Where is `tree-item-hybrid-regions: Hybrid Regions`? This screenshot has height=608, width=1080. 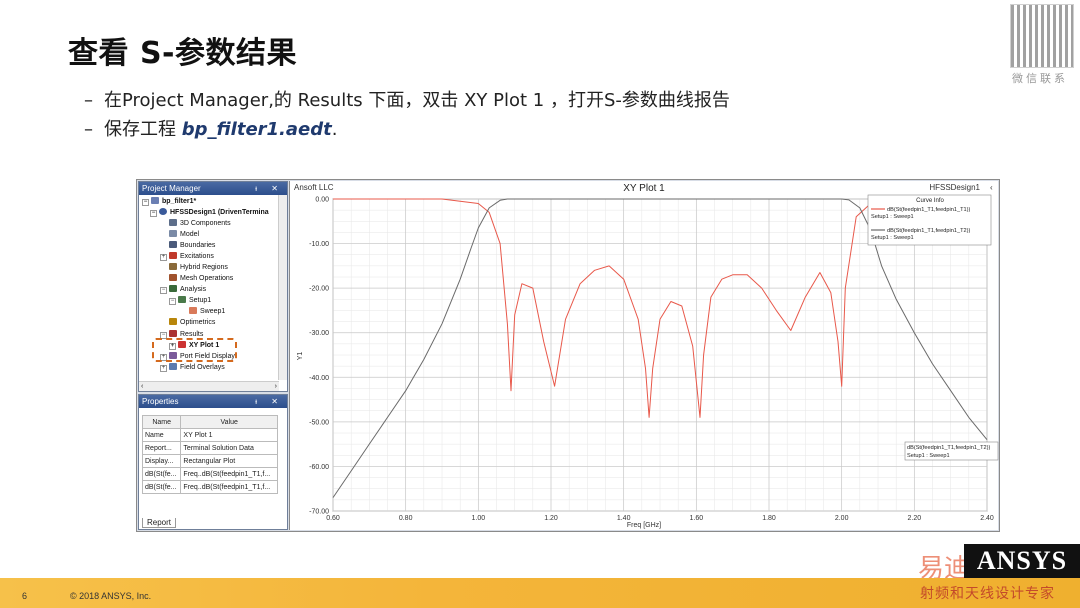
tree-item-hybrid-regions: Hybrid Regions is located at coordinates (198, 268).